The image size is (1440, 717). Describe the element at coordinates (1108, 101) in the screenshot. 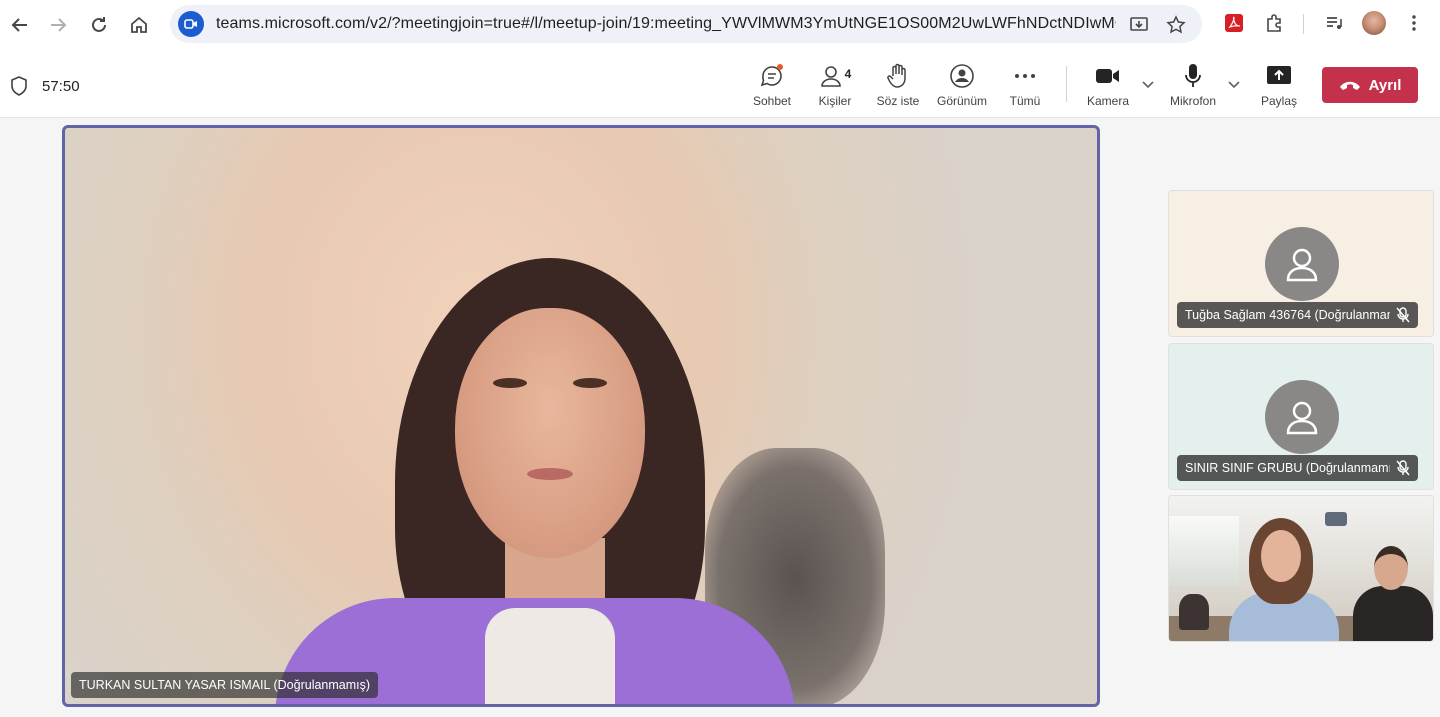

I see `camera-label: Kamera` at that location.